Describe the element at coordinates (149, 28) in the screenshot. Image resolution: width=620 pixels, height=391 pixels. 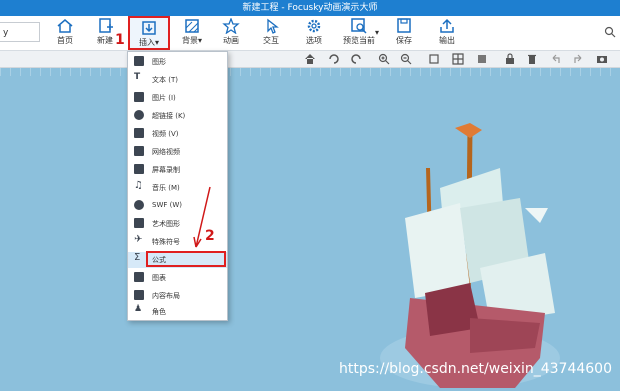
I see `insert-icon` at that location.